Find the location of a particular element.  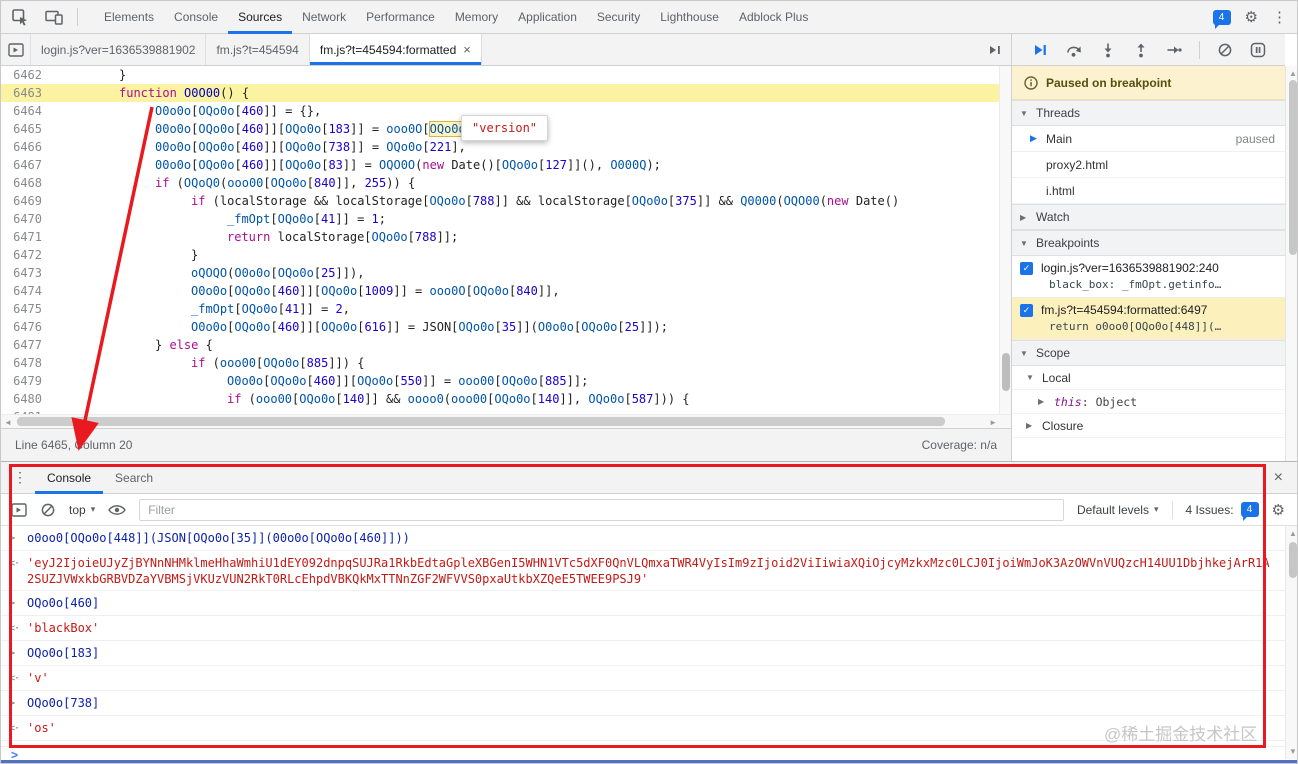

line-number: 6469 is located at coordinates (26, 201).